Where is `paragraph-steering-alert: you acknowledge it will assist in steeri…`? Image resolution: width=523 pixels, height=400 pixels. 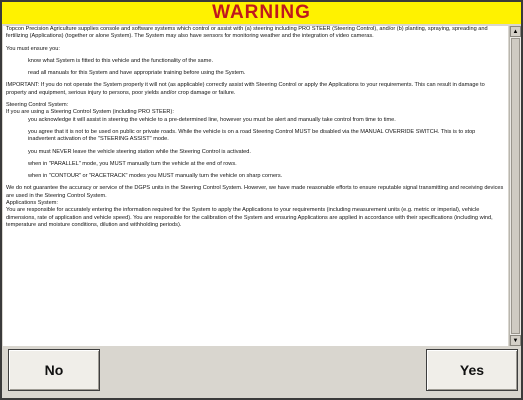 paragraph-steering-alert: you acknowledge it will assist in steeri… is located at coordinates (212, 119).